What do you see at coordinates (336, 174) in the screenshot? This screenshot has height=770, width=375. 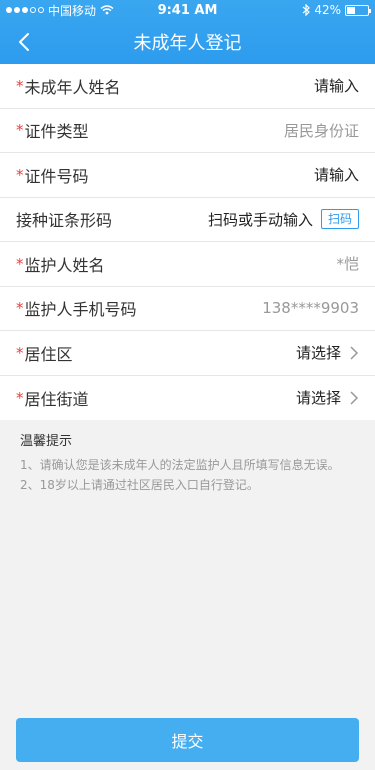 I see `id-number-input: 请输入` at bounding box center [336, 174].